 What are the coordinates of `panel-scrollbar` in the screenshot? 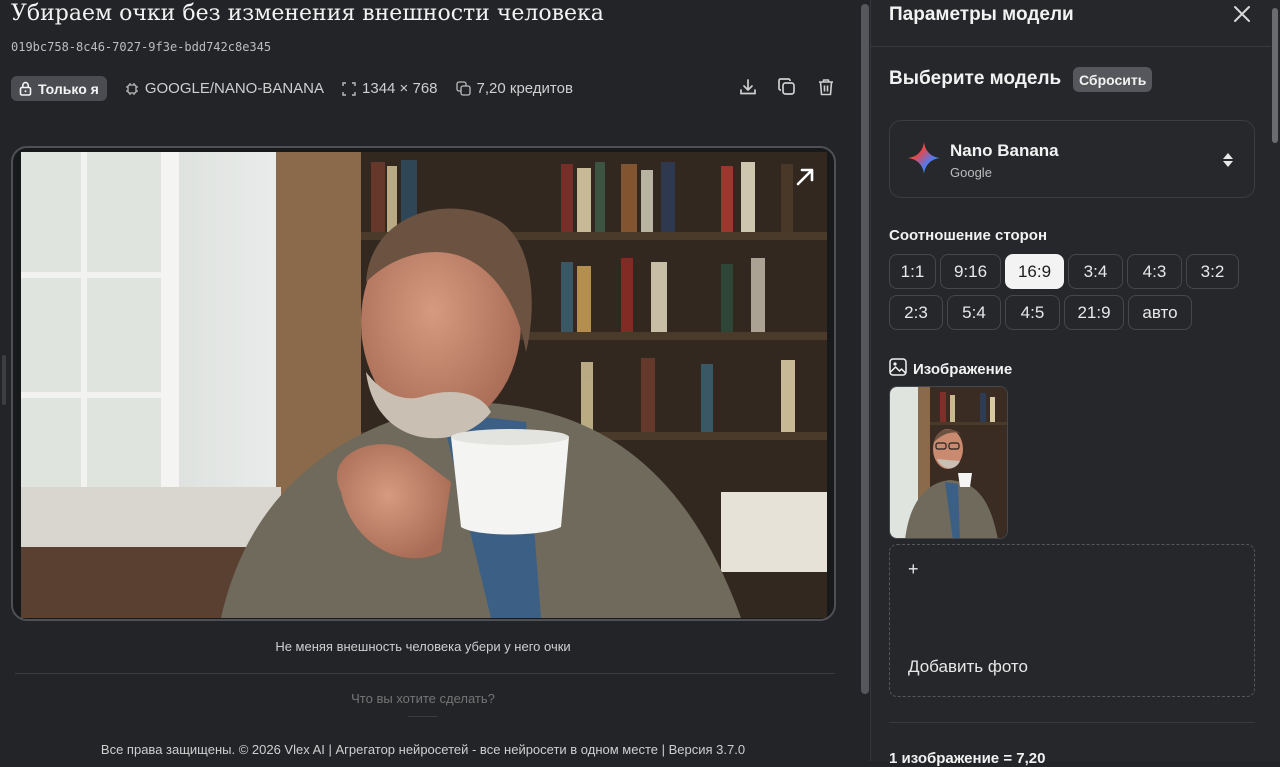 It's located at (1275, 75).